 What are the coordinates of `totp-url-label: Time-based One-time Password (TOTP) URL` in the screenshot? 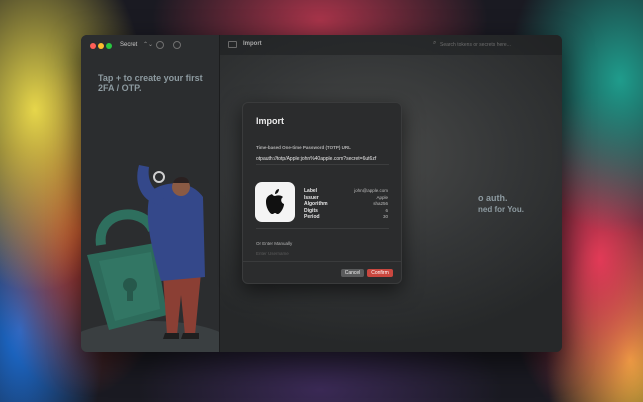 It's located at (303, 147).